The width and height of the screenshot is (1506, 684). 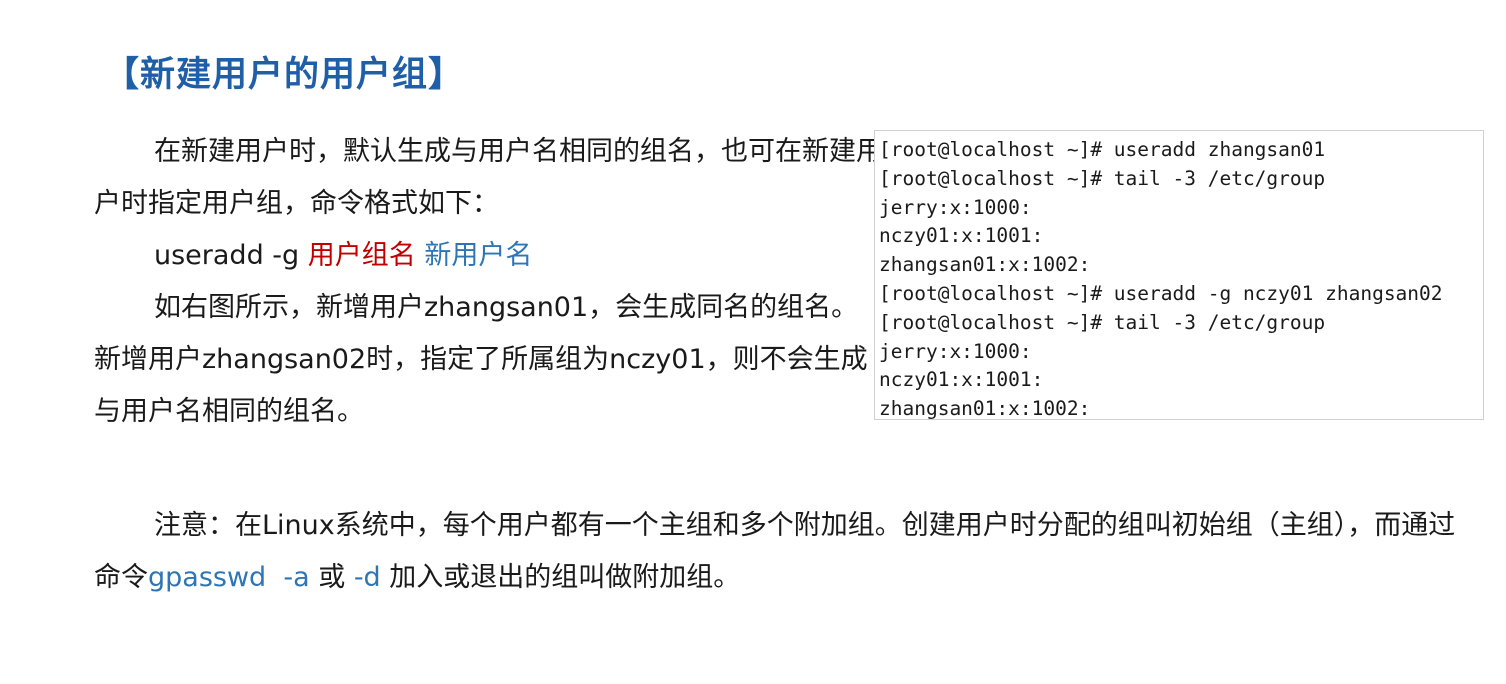 What do you see at coordinates (560, 577) in the screenshot?
I see `note-part2: 加入或退出的组叫做附加组。` at bounding box center [560, 577].